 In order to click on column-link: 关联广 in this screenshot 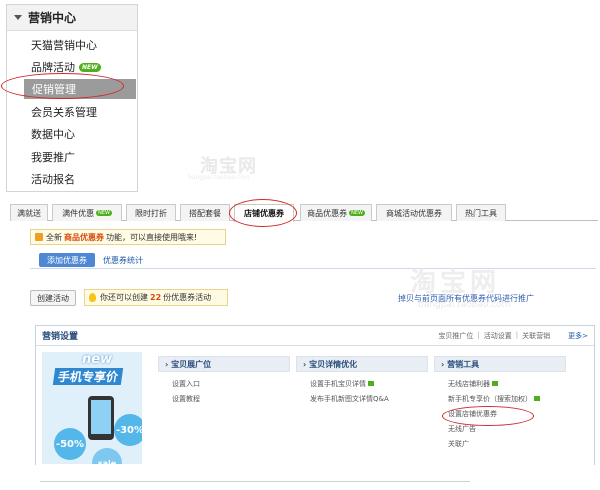, I will do `click(500, 443)`.